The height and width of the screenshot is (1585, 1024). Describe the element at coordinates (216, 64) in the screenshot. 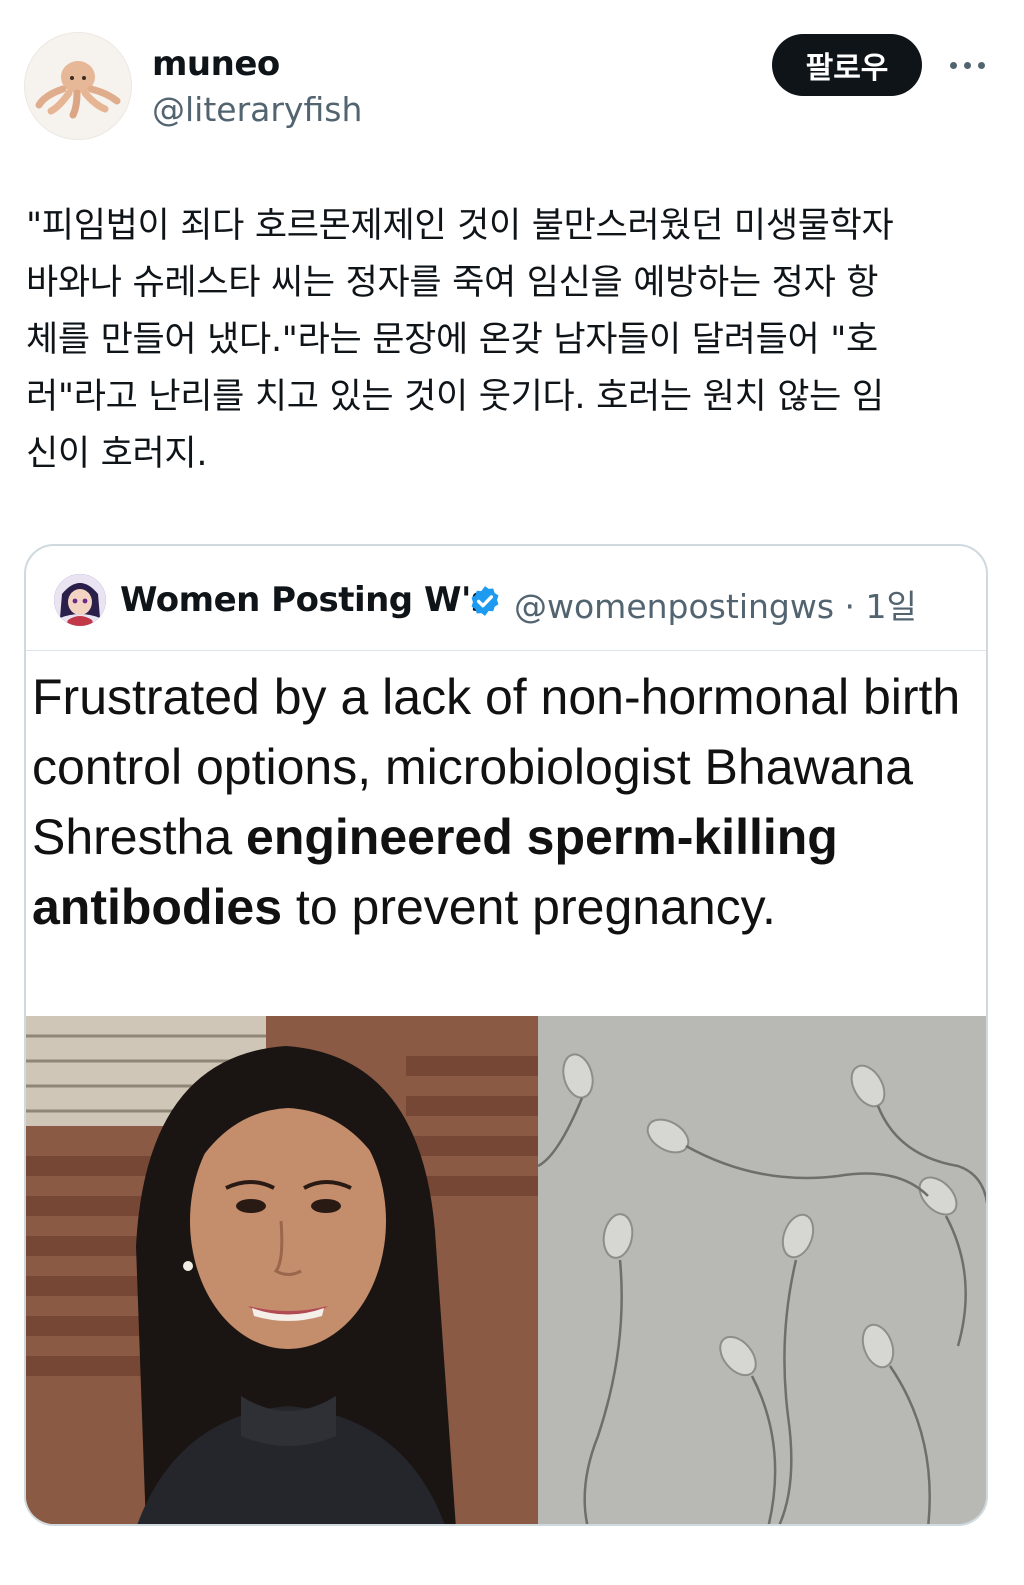

I see `author-name: muneo` at that location.